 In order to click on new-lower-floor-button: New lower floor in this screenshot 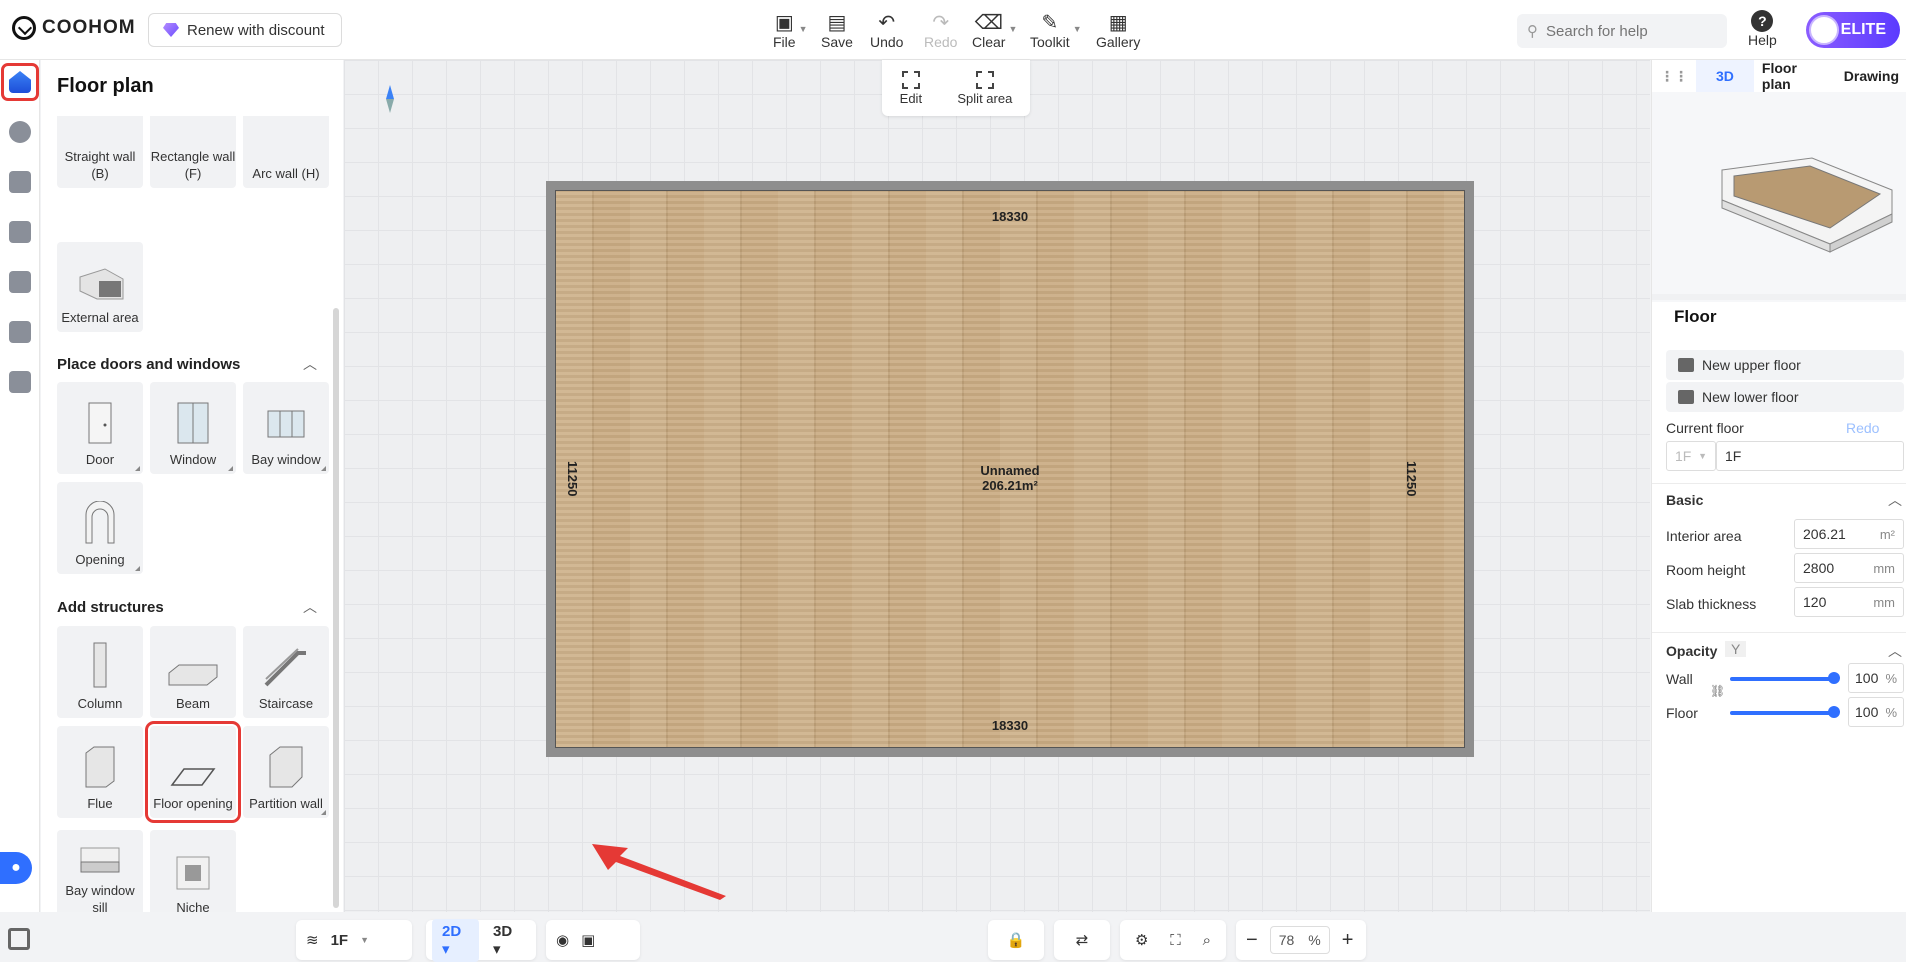, I will do `click(1785, 397)`.